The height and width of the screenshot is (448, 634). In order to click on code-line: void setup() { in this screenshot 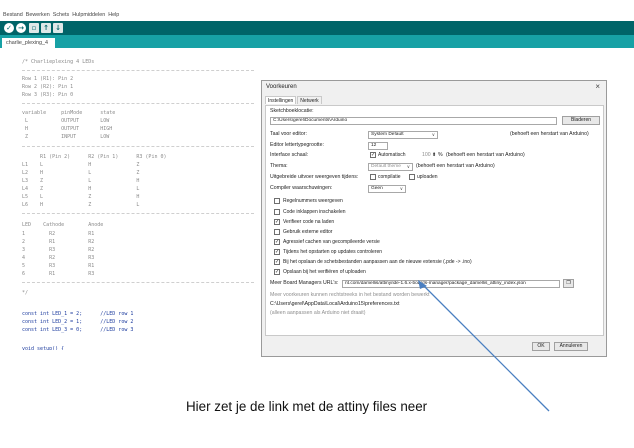, I will do `click(43, 348)`.